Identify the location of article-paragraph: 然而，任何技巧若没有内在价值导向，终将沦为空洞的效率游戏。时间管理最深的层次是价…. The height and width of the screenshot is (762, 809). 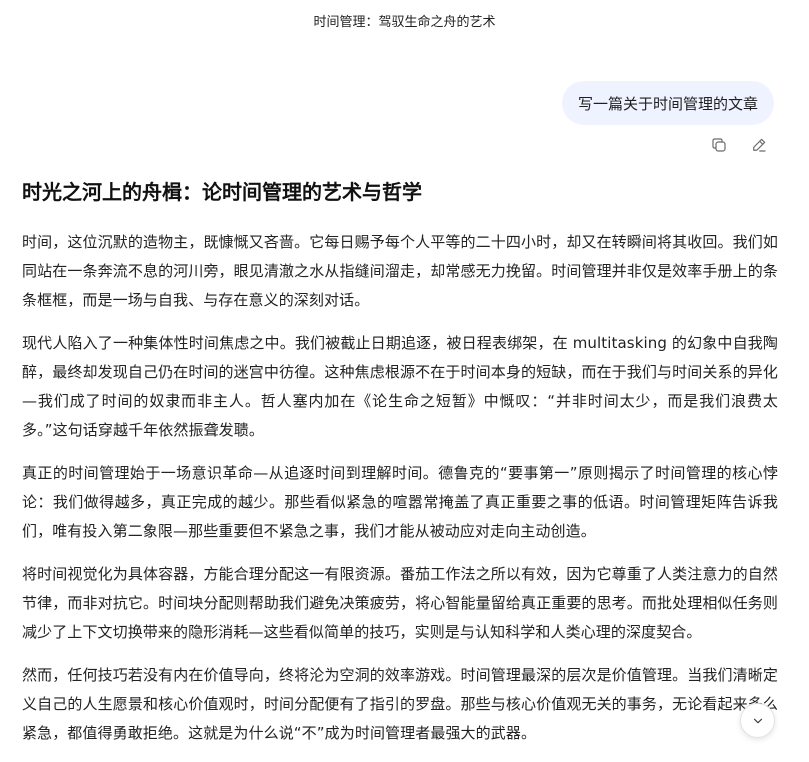
(400, 704).